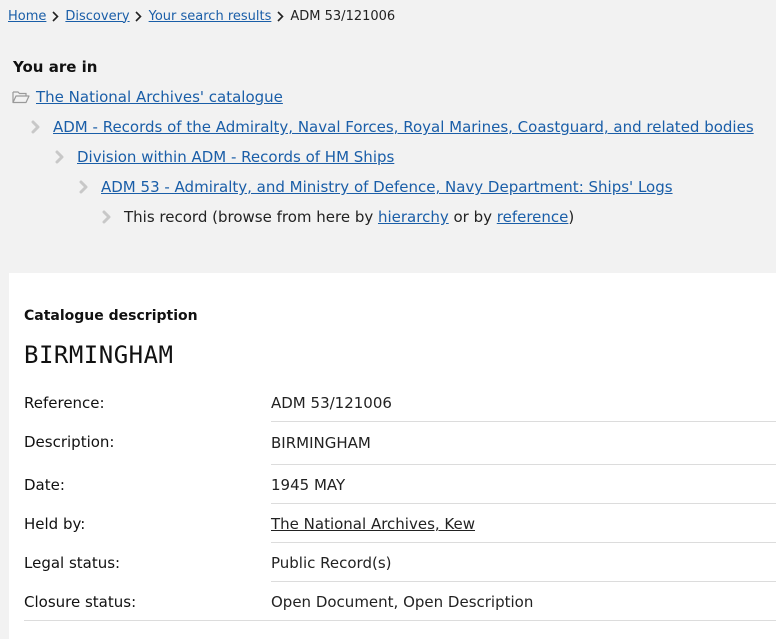 This screenshot has height=639, width=776. Describe the element at coordinates (99, 355) in the screenshot. I see `record-title: BIRMINGHAM` at that location.